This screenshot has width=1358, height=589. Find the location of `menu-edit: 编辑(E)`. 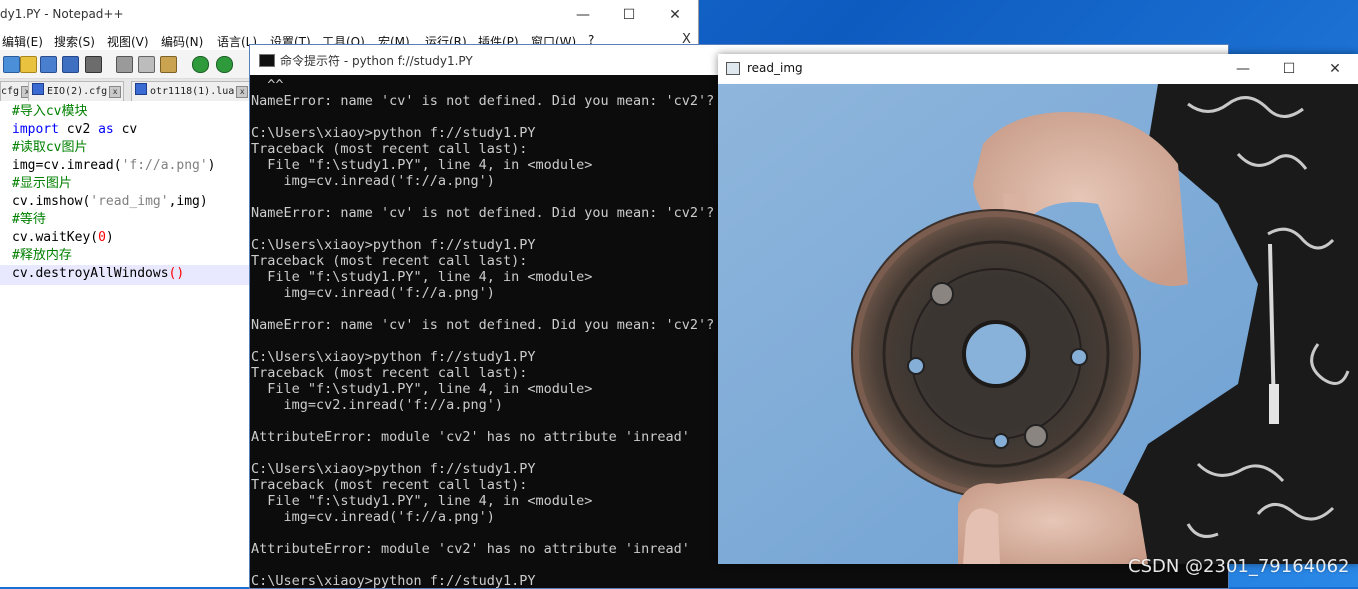

menu-edit: 编辑(E) is located at coordinates (22, 41).